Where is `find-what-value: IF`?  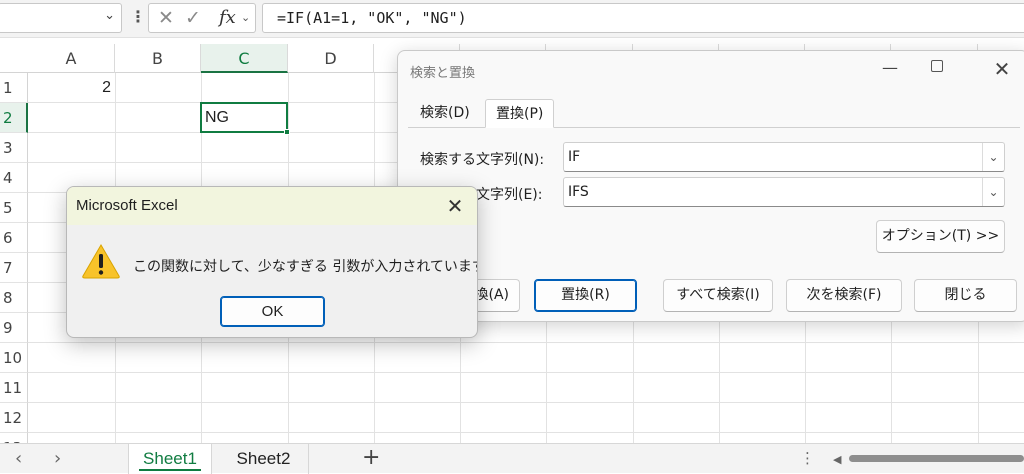
find-what-value: IF is located at coordinates (574, 157).